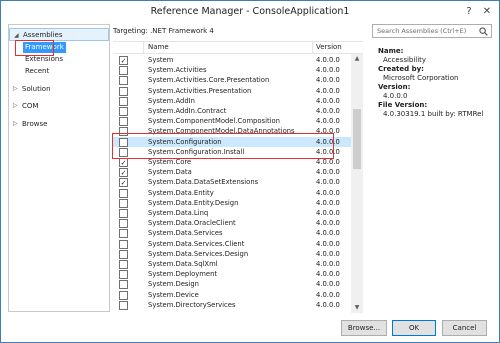 Image resolution: width=500 pixels, height=343 pixels. Describe the element at coordinates (464, 328) in the screenshot. I see `cancel-button: Cancel` at that location.